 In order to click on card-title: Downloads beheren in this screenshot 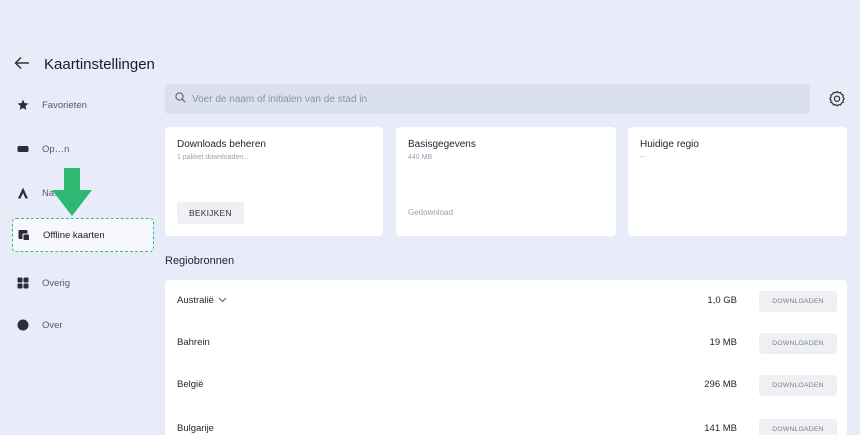, I will do `click(221, 144)`.